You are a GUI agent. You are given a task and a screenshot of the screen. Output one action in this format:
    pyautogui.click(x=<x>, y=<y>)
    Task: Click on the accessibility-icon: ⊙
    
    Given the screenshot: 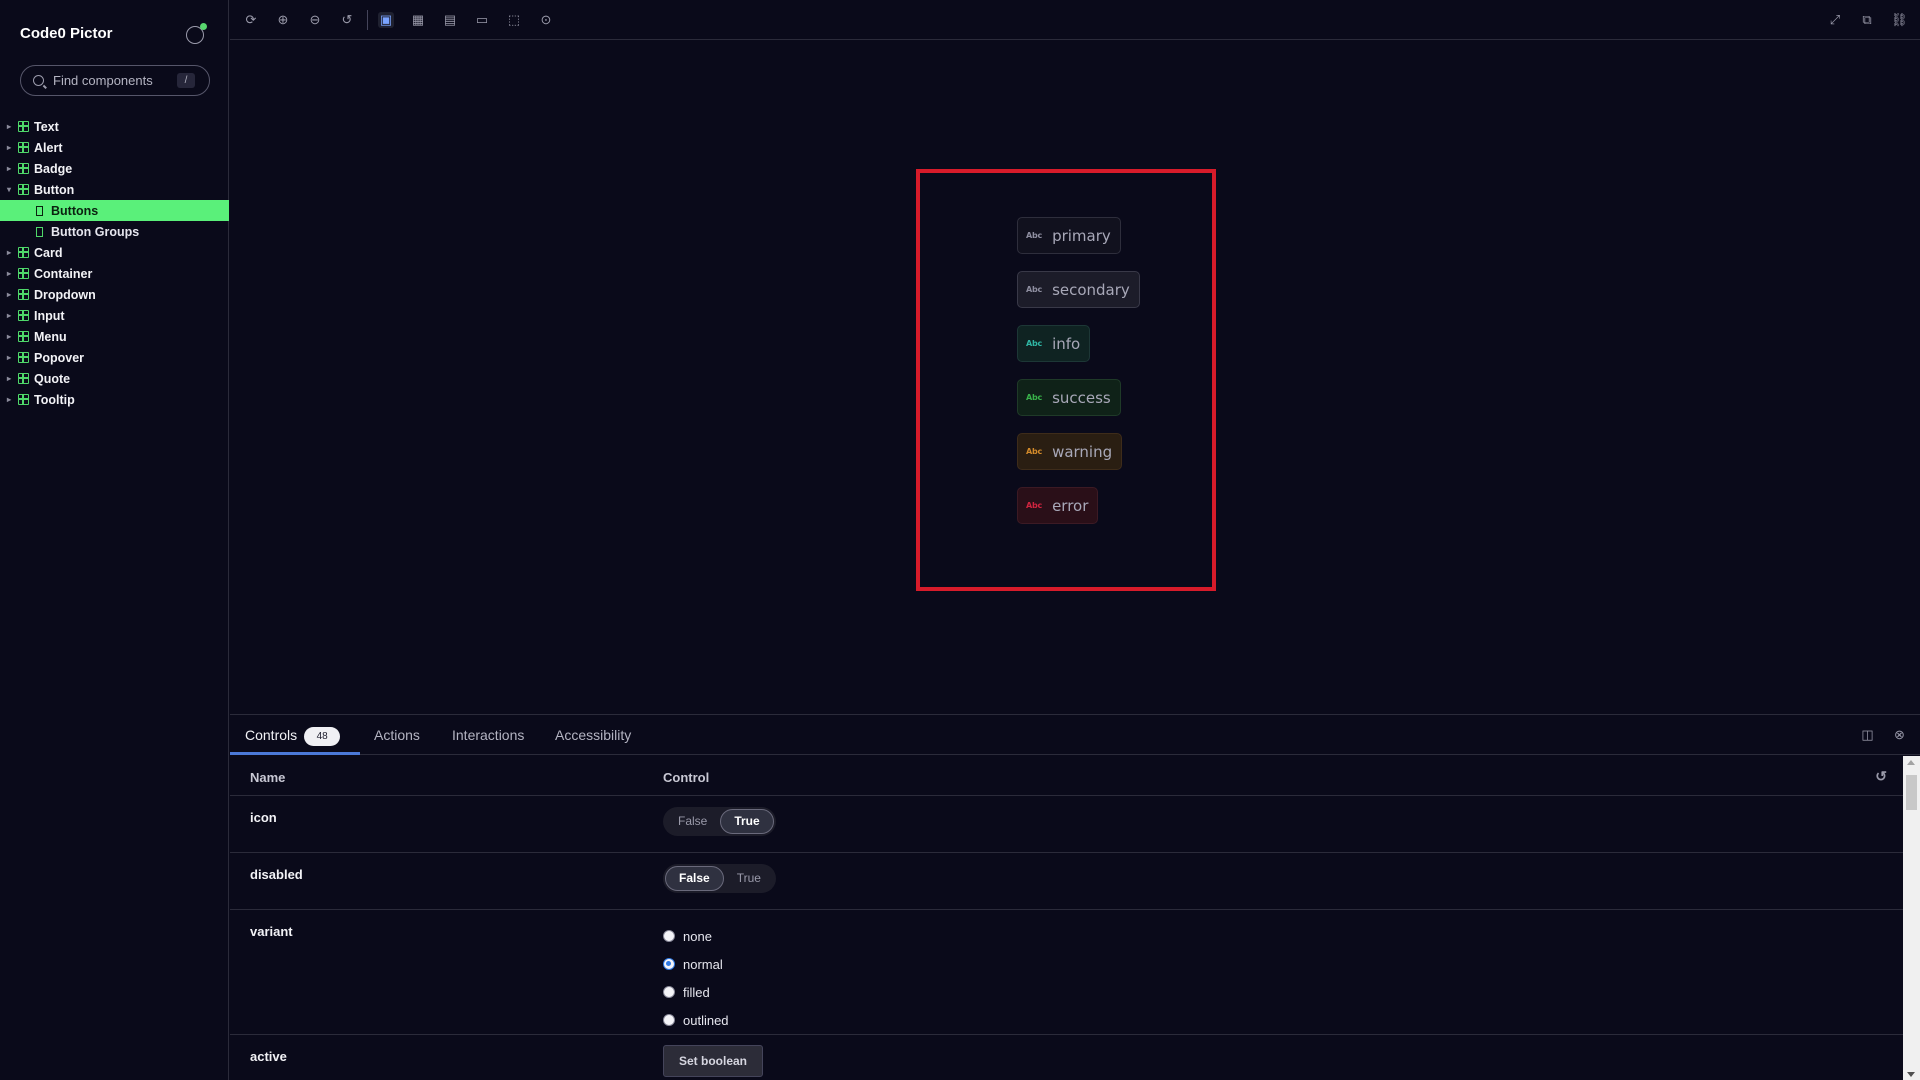 What is the action you would take?
    pyautogui.click(x=546, y=20)
    